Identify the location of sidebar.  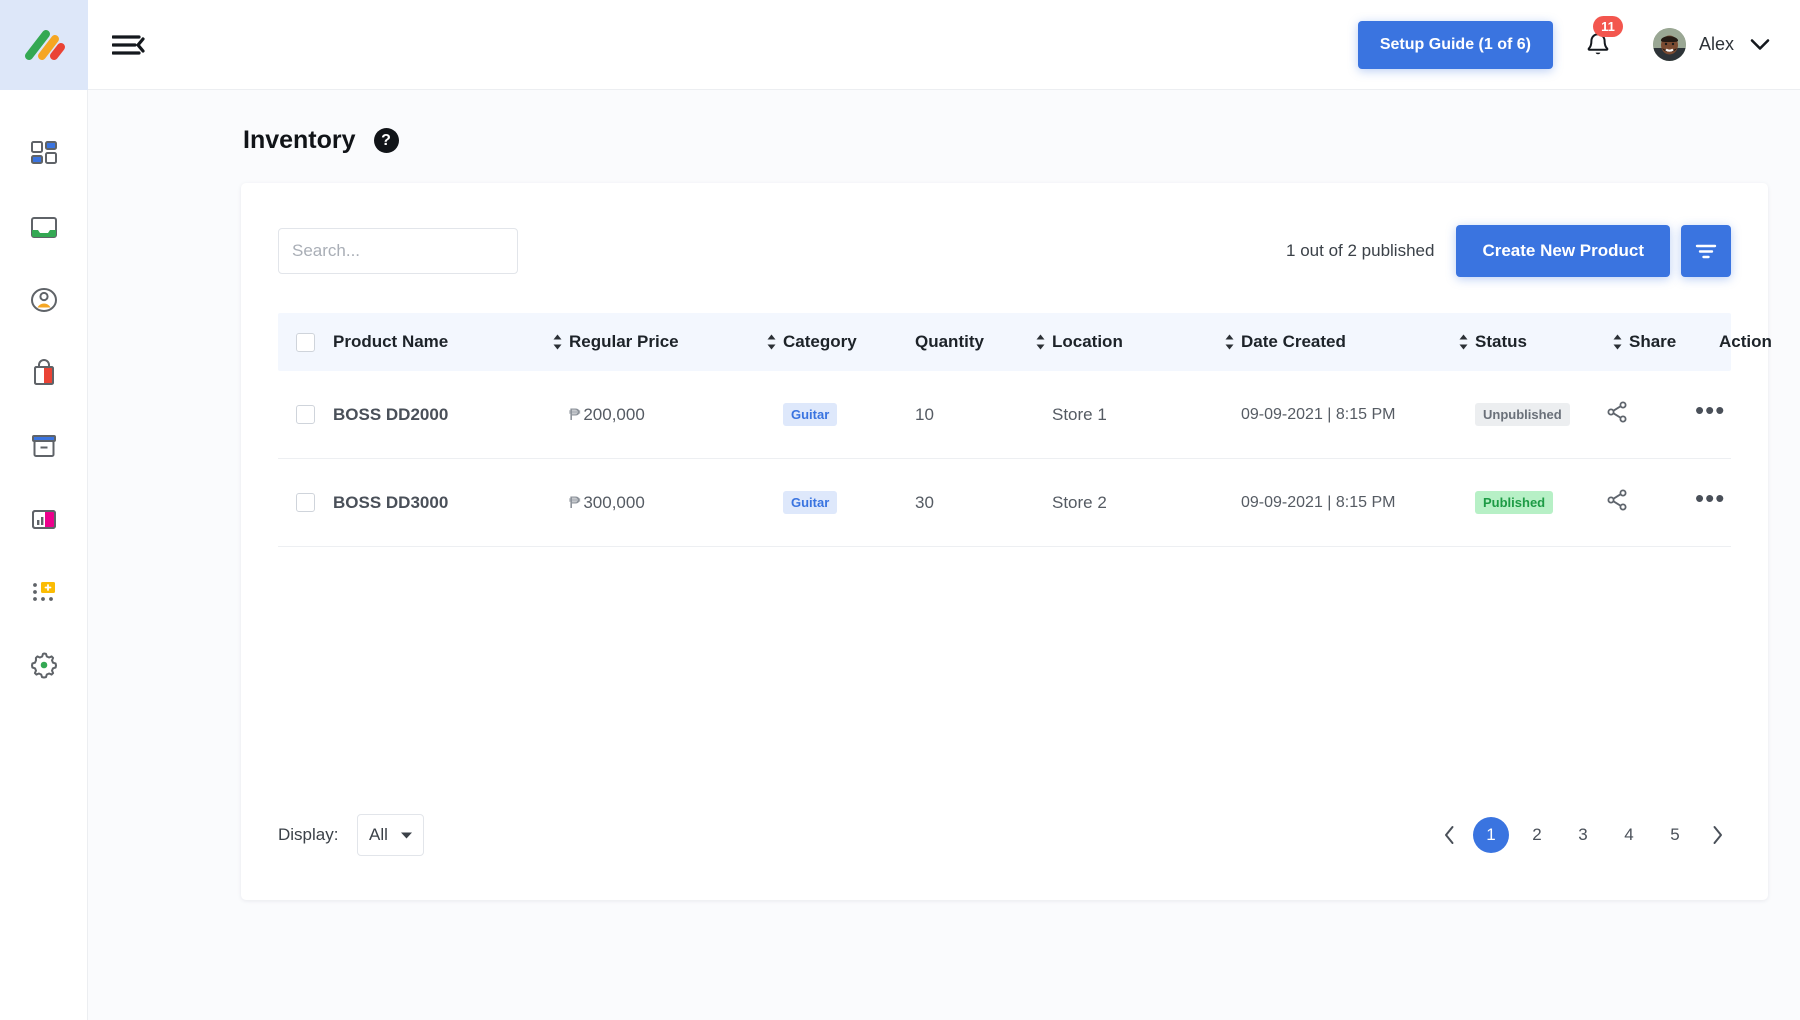
(44, 510).